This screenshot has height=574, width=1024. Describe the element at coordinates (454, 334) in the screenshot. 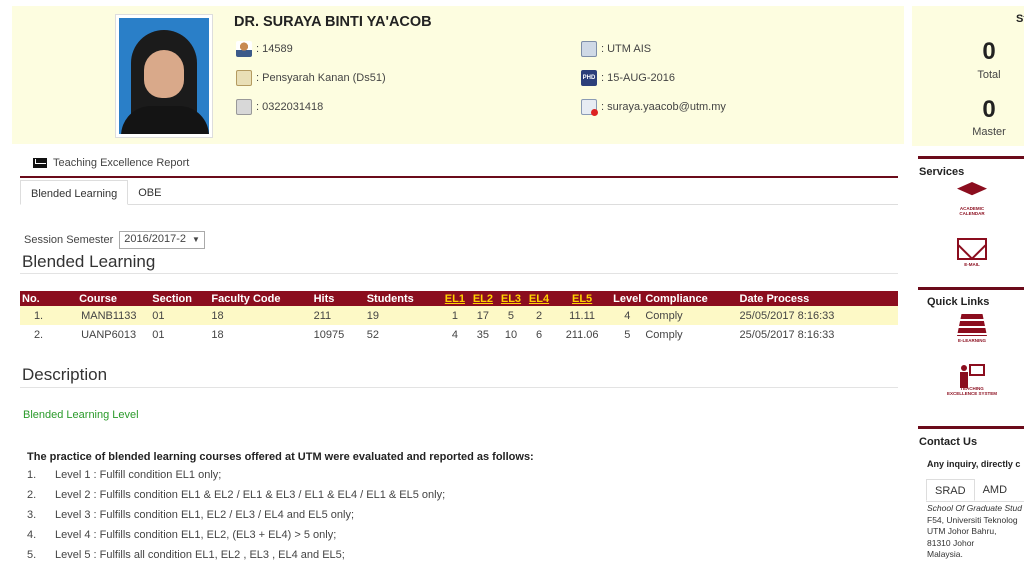

I see `cell-el1: 4` at that location.